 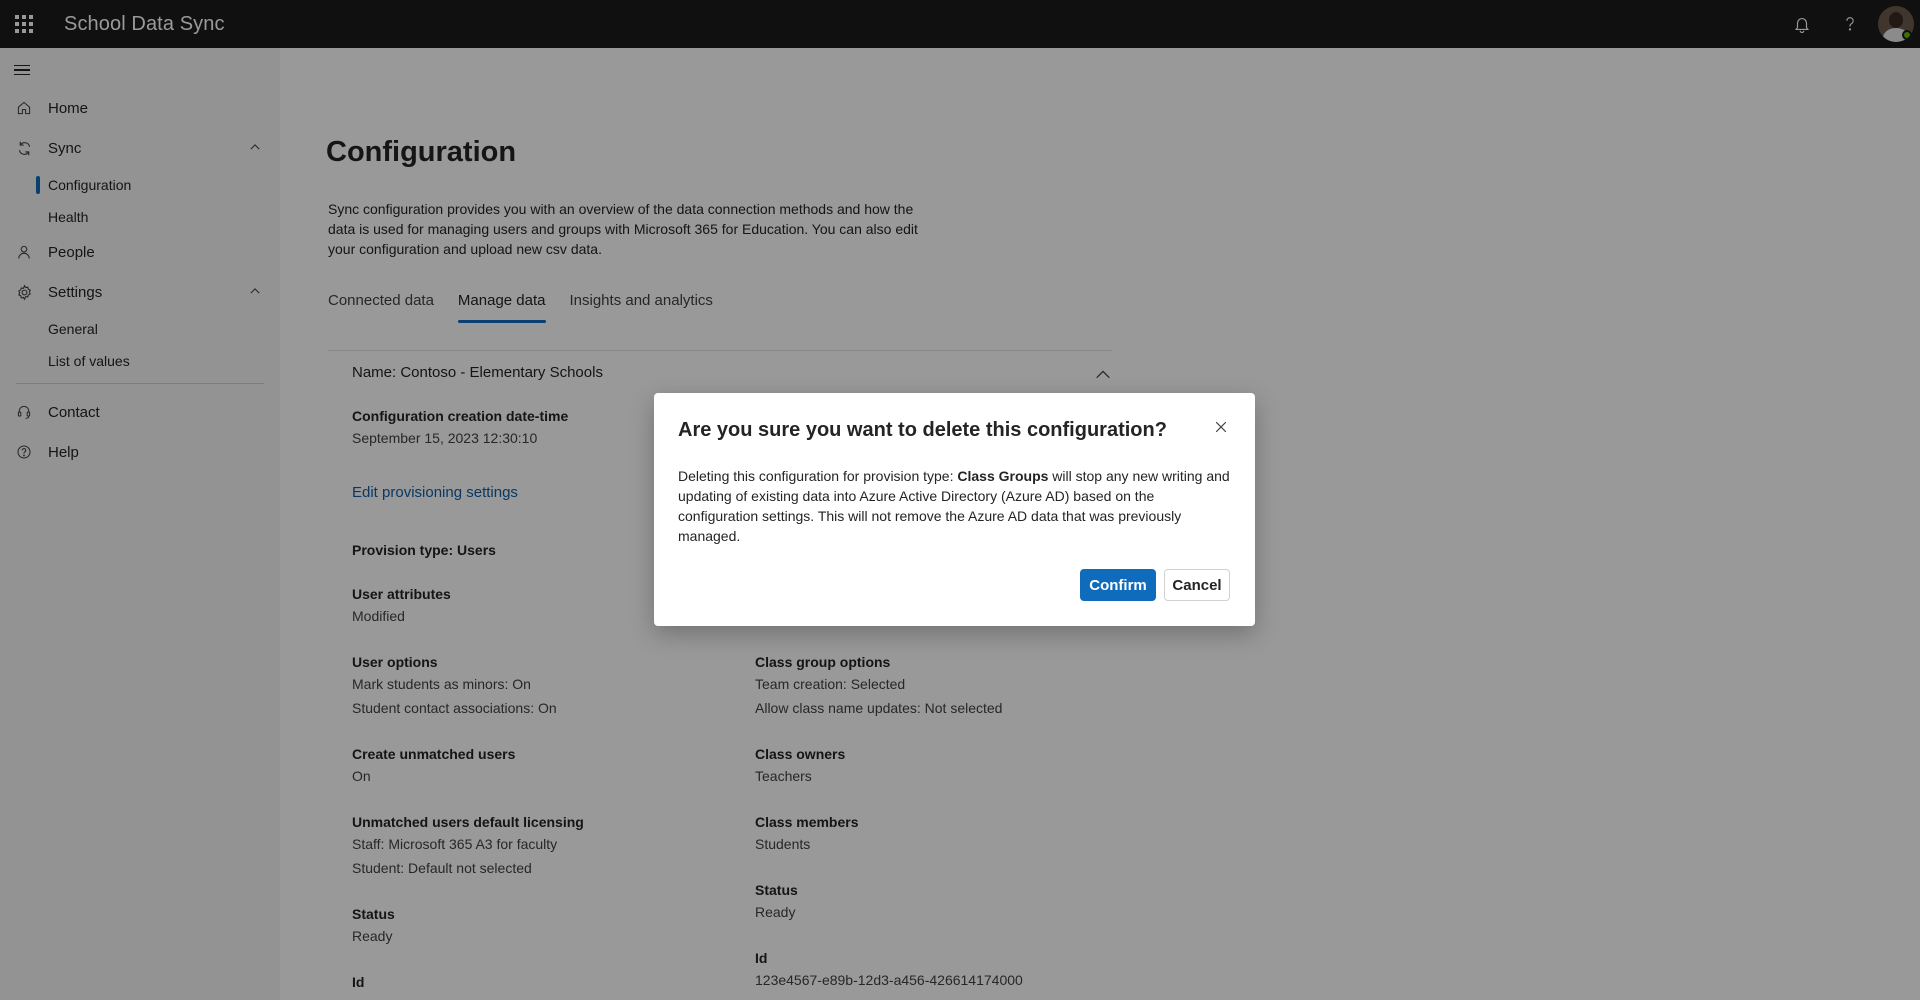 I want to click on confirm-button: Confirm, so click(x=1118, y=585).